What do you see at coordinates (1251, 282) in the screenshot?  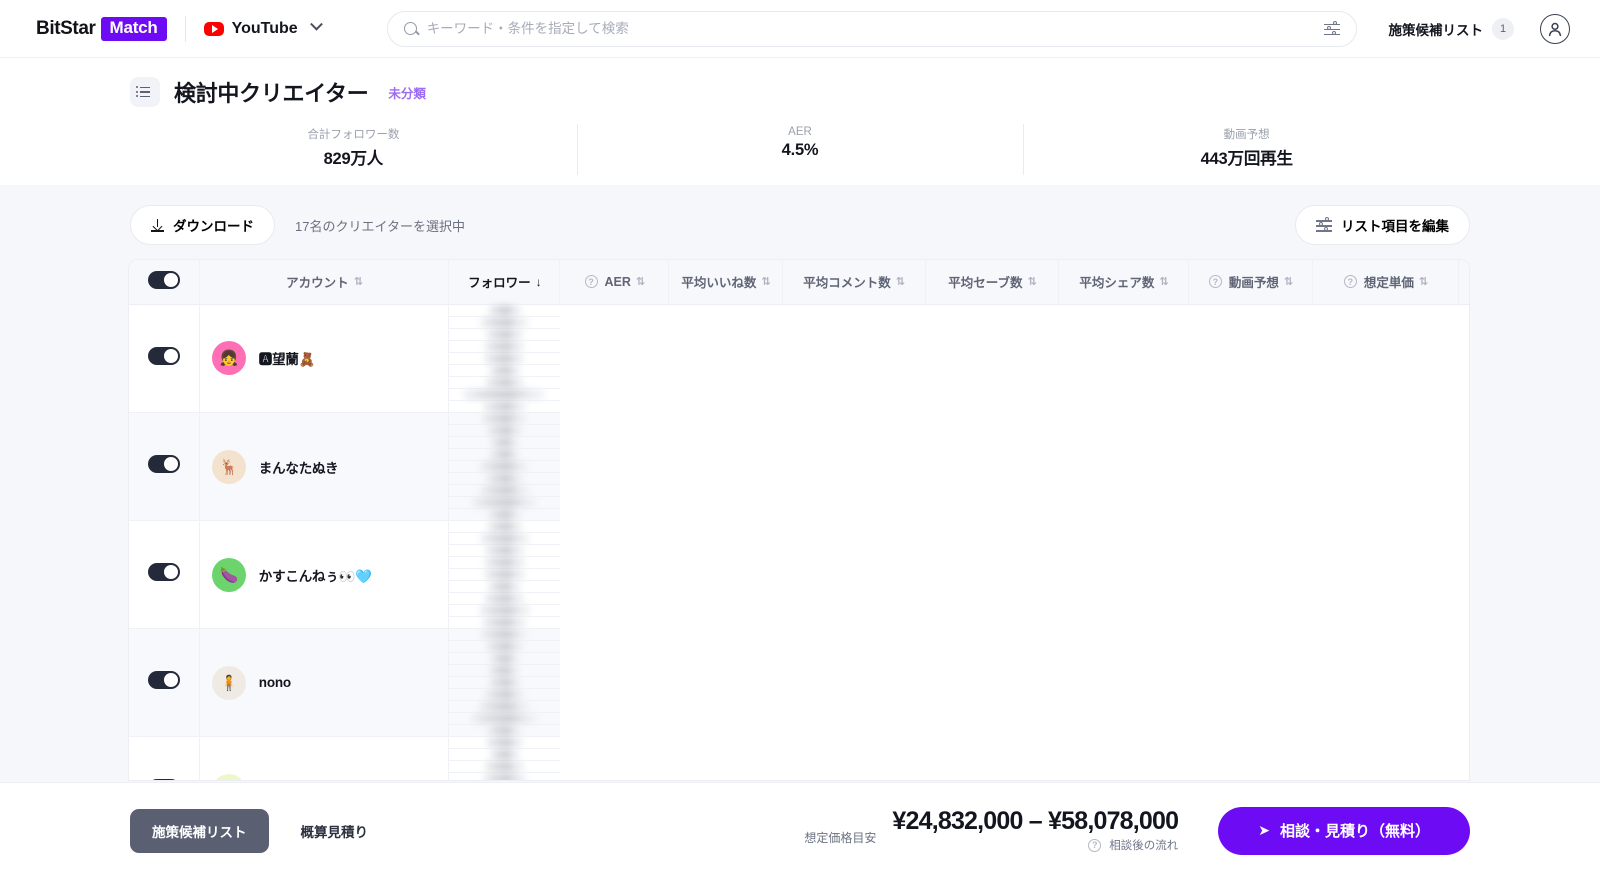 I see `column-header-video-forecast: ? 動画予想 ⇅` at bounding box center [1251, 282].